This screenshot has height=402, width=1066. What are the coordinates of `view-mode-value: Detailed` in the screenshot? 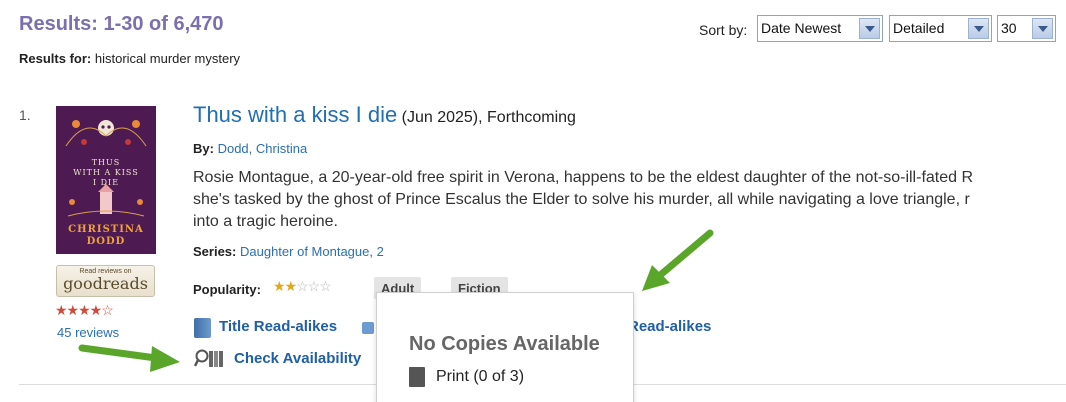 It's located at (919, 28).